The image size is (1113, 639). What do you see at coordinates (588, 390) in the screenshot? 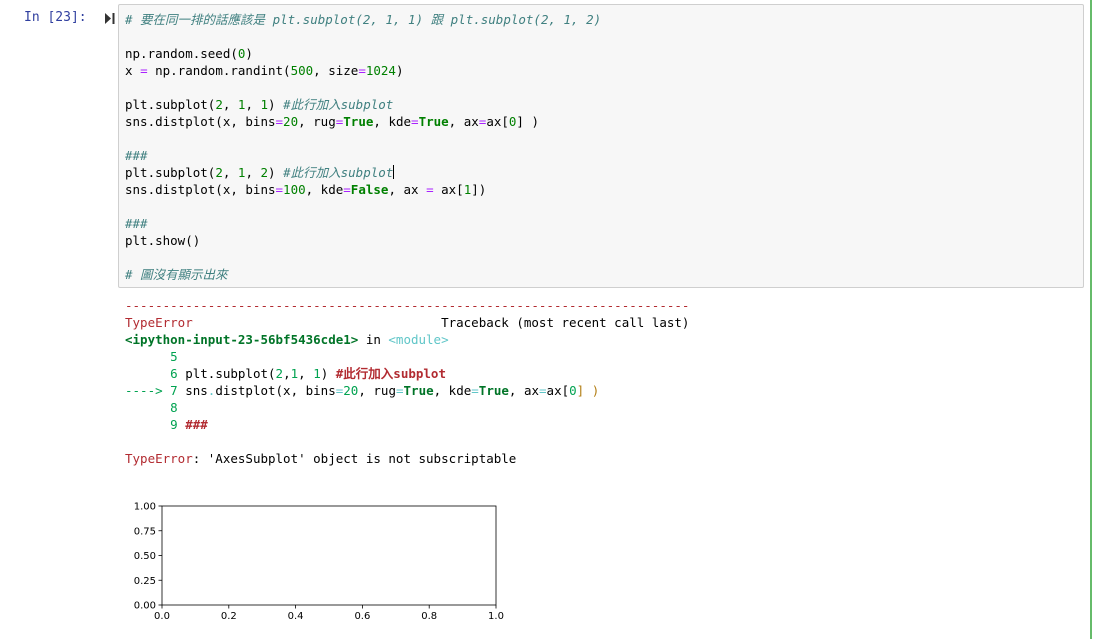
I see `traceback-code: ] )` at bounding box center [588, 390].